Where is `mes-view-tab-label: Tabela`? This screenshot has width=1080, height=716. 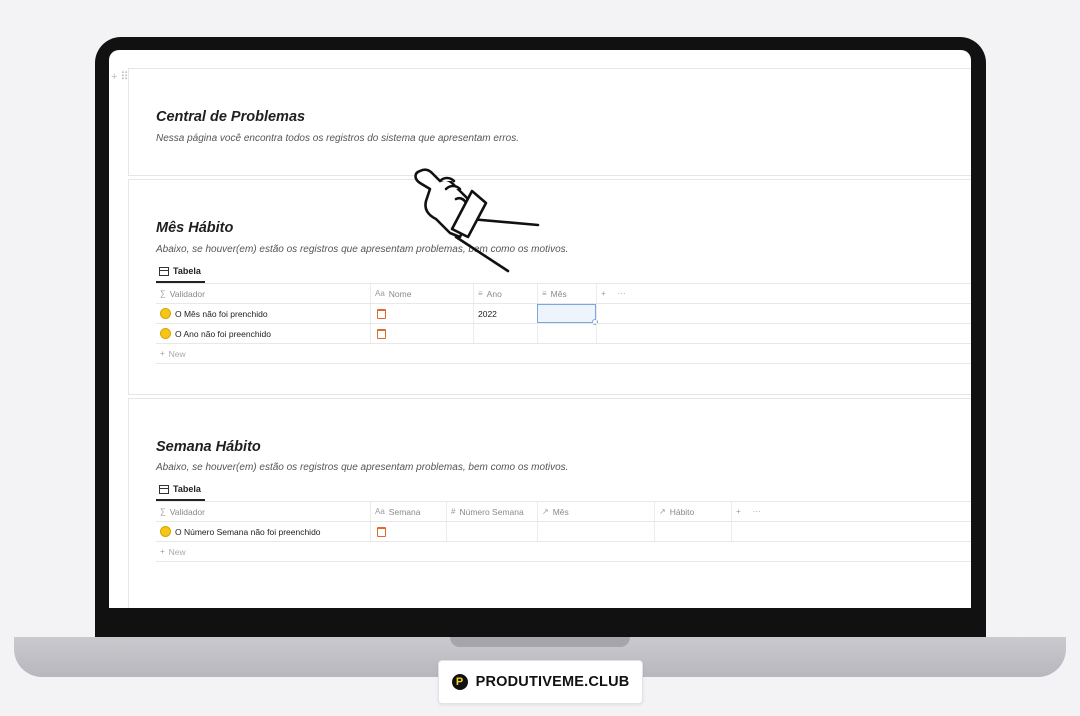
mes-view-tab-label: Tabela is located at coordinates (187, 271).